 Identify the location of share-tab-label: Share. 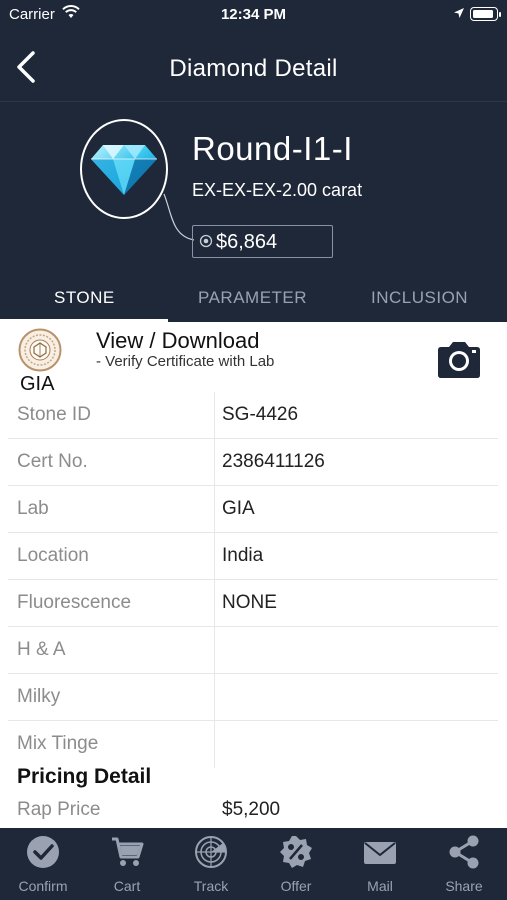
(464, 886).